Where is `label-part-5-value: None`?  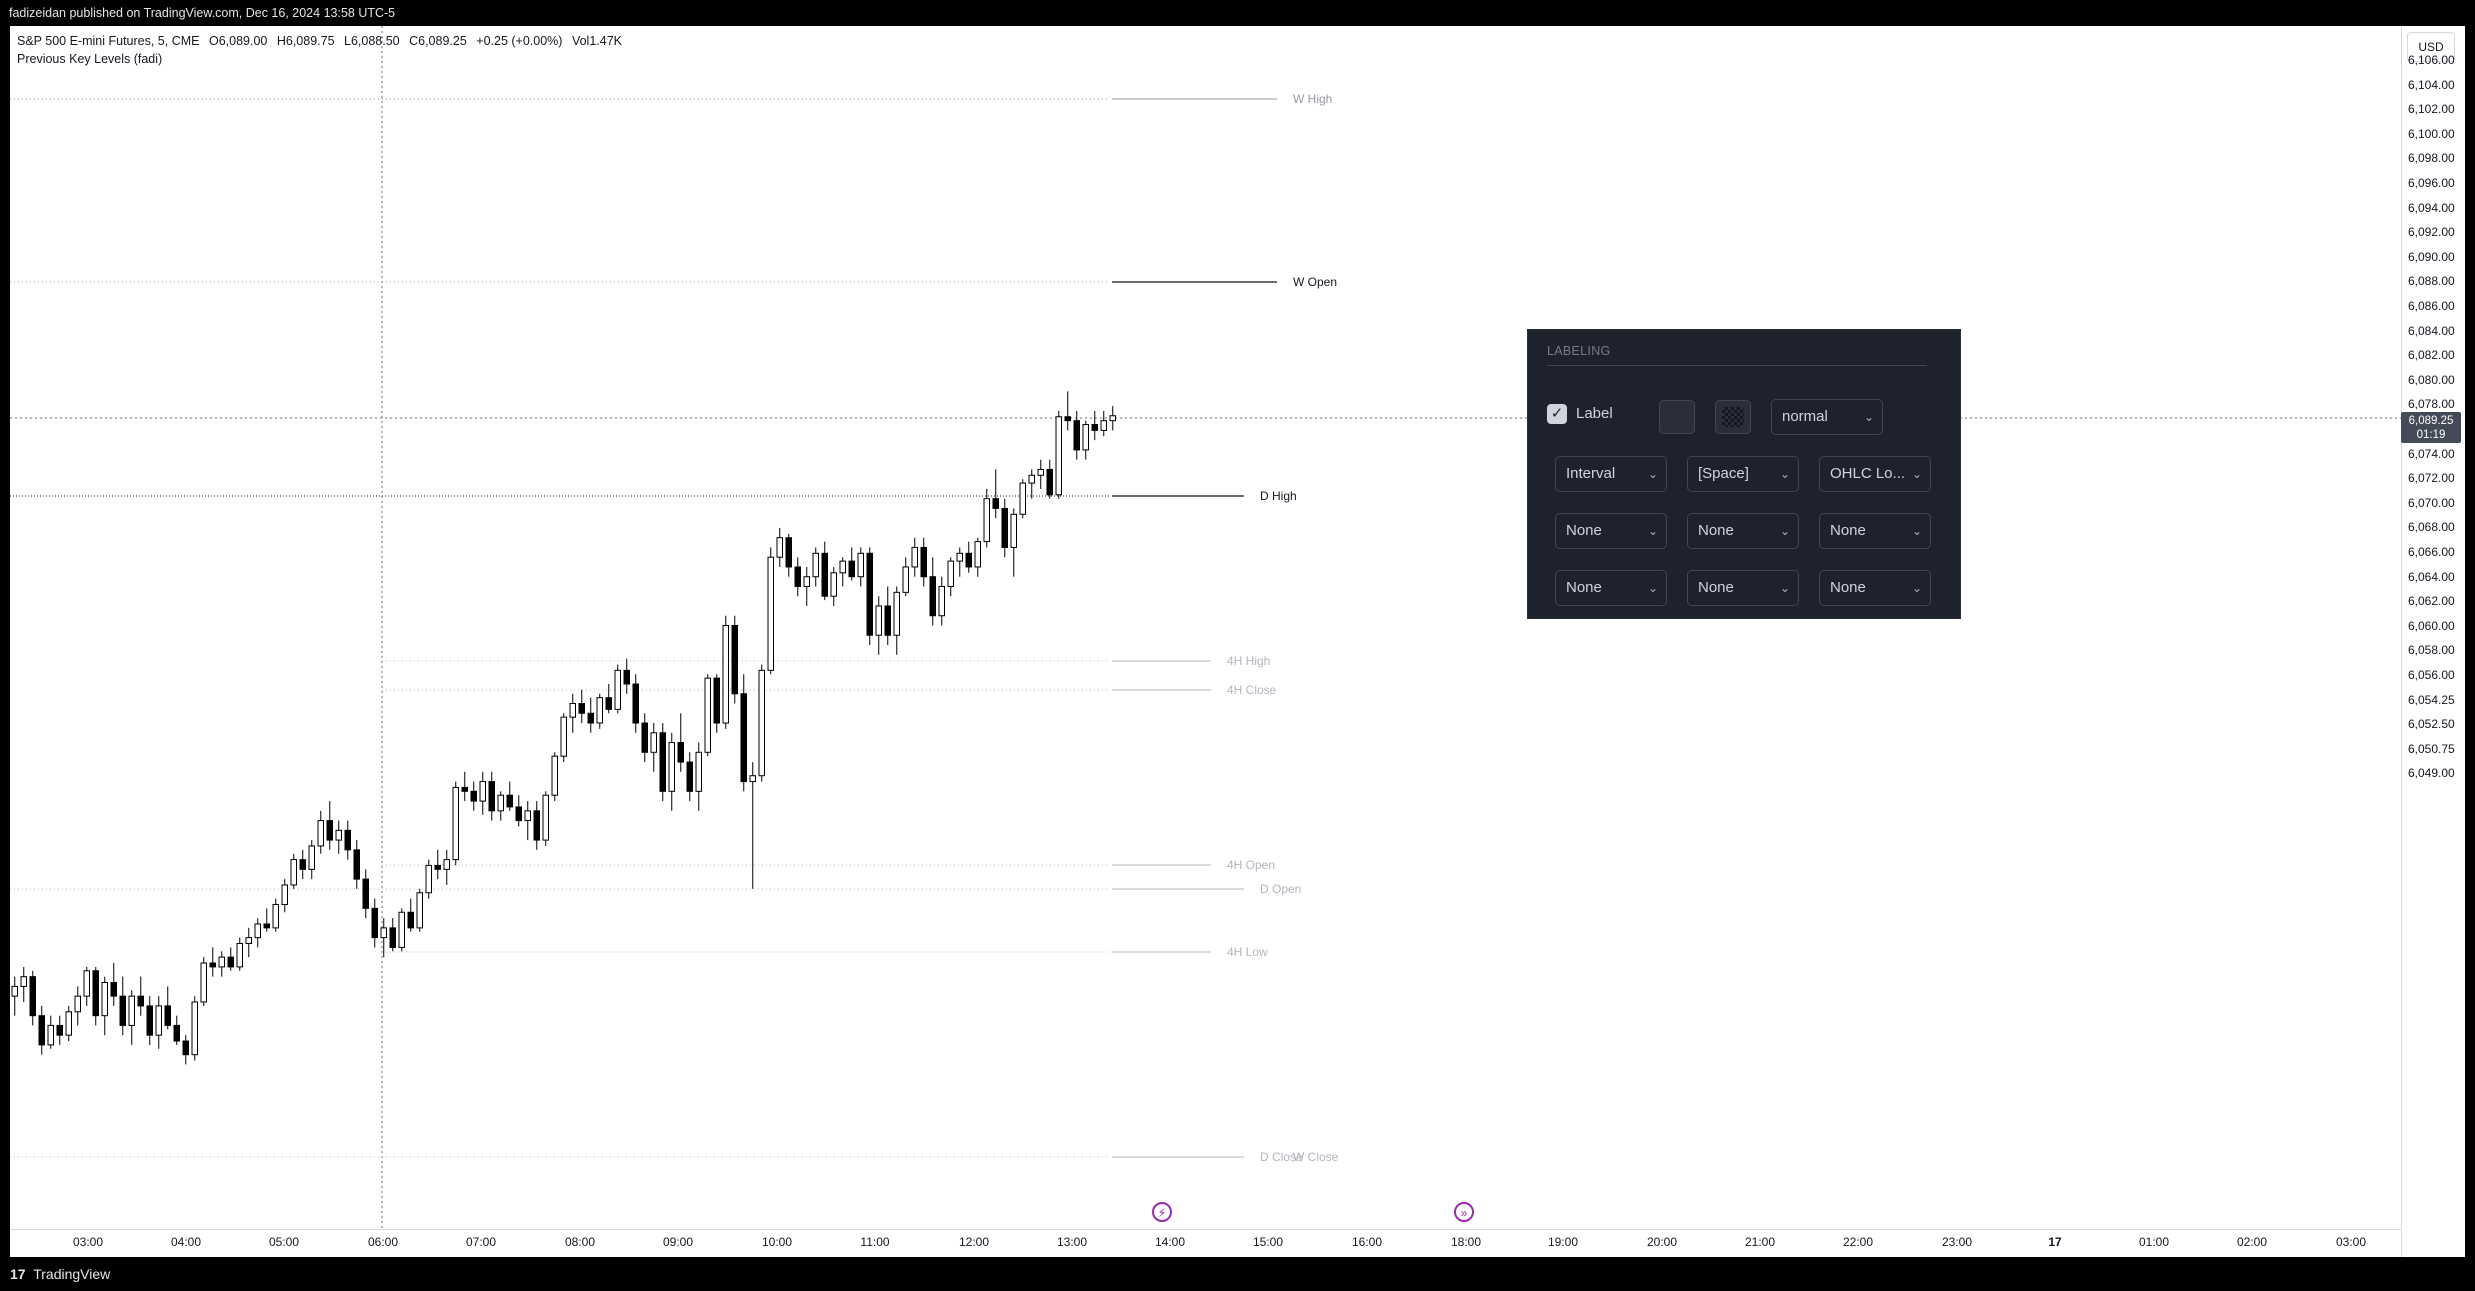
label-part-5-value: None is located at coordinates (1584, 587).